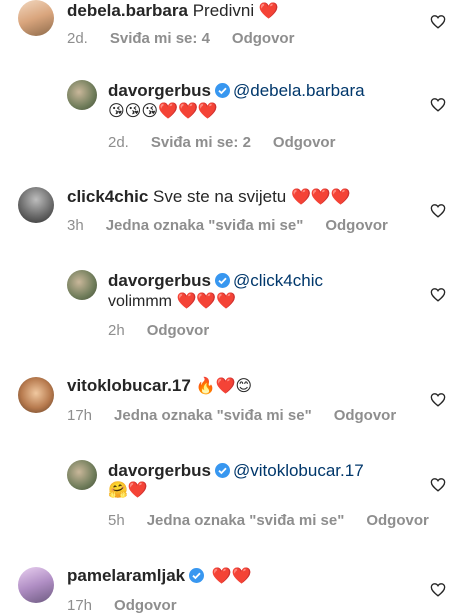 The width and height of the screenshot is (474, 616). Describe the element at coordinates (129, 385) in the screenshot. I see `comment-username: vitoklobucar.17` at that location.